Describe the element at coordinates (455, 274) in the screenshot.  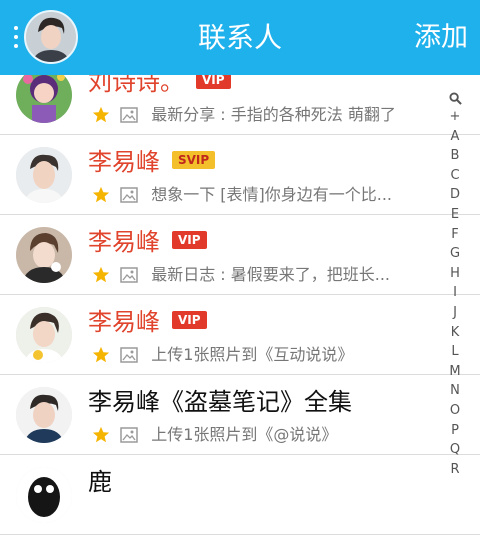
I see `index-letter: H` at that location.